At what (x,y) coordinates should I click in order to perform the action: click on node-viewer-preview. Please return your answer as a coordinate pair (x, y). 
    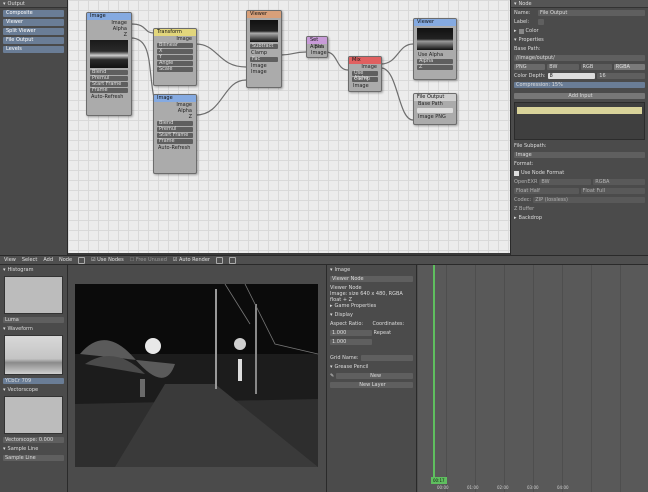
    Looking at the image, I should click on (264, 31).